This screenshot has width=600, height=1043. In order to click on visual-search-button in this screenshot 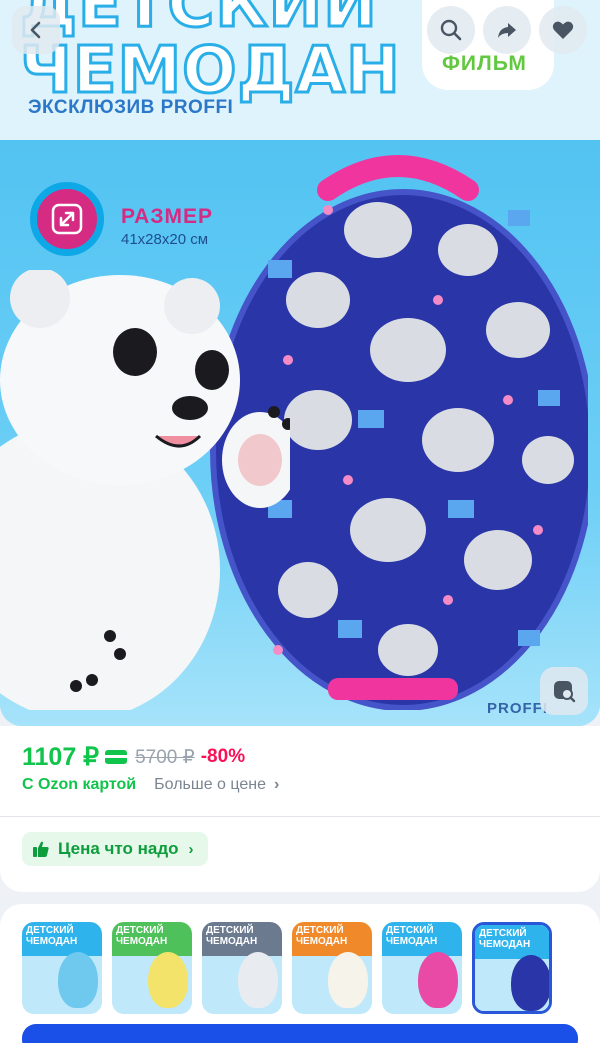, I will do `click(564, 691)`.